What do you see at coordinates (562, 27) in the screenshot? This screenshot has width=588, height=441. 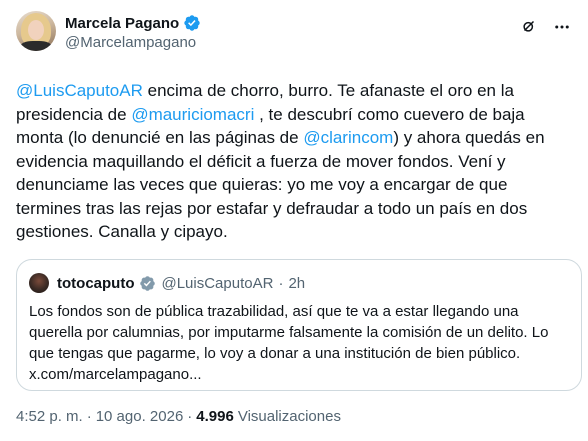 I see `more-options-icon` at bounding box center [562, 27].